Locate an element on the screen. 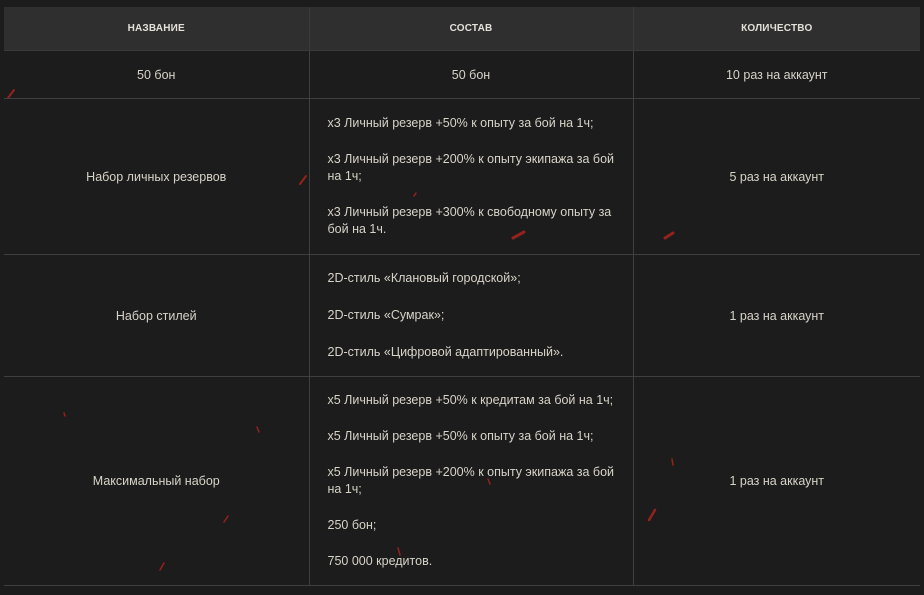  cell-quantity: 5 раз на аккаунт is located at coordinates (776, 176).